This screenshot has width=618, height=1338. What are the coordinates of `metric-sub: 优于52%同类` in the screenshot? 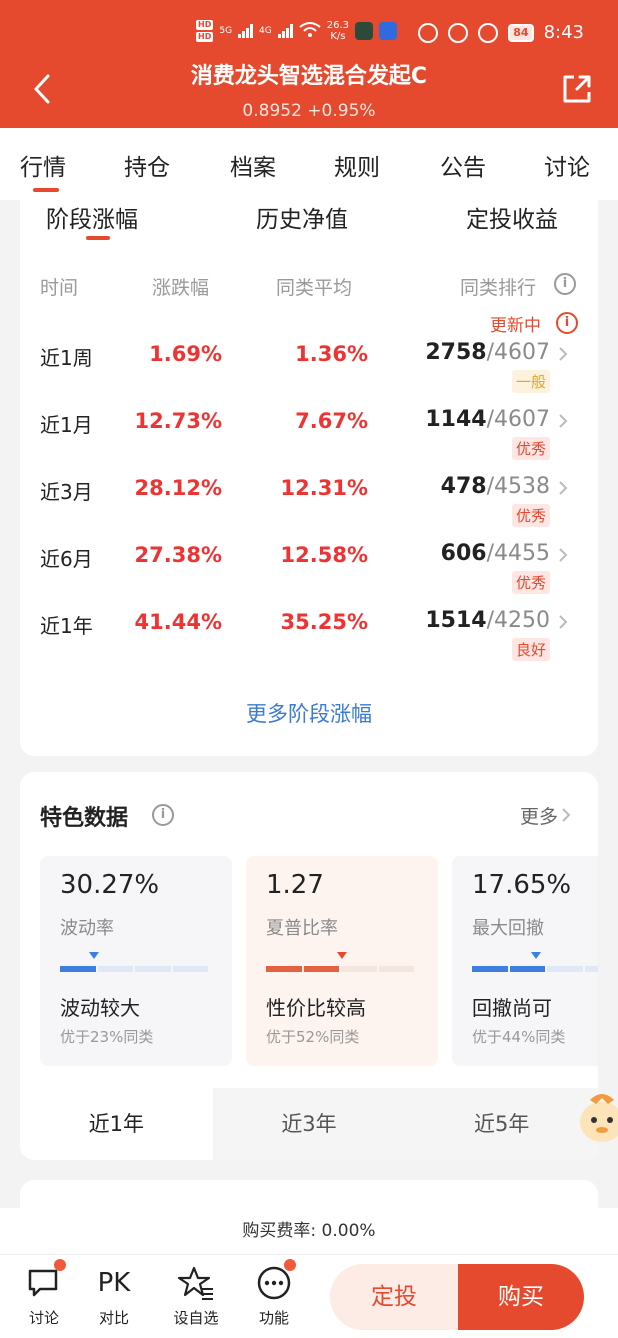 It's located at (313, 1037).